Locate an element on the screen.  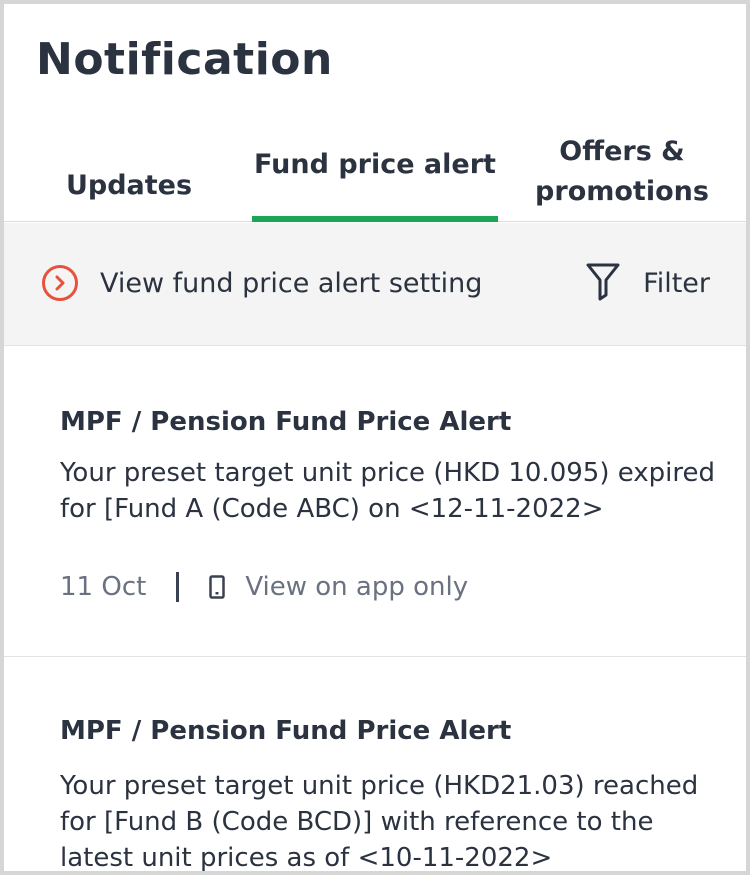
tab-updates: Updates is located at coordinates (129, 186).